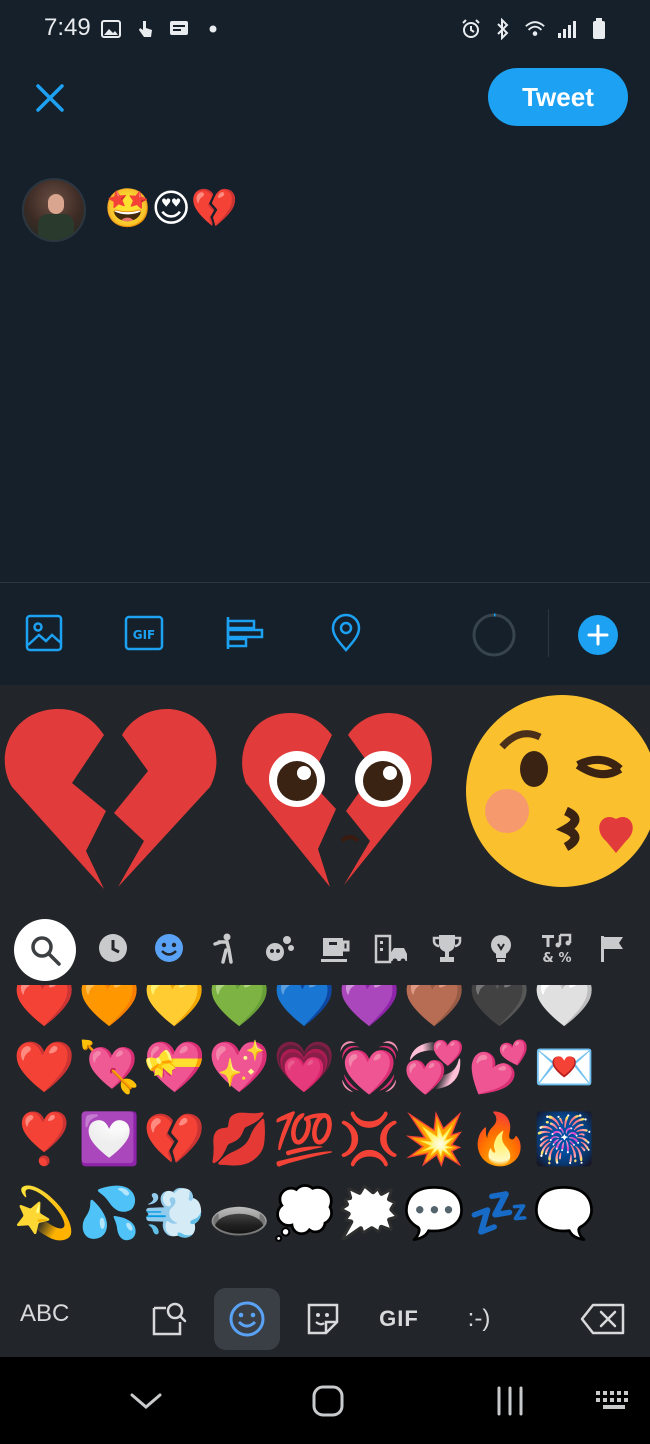 This screenshot has height=1444, width=650. Describe the element at coordinates (564, 1009) in the screenshot. I see `emoji-key: 🤍` at that location.